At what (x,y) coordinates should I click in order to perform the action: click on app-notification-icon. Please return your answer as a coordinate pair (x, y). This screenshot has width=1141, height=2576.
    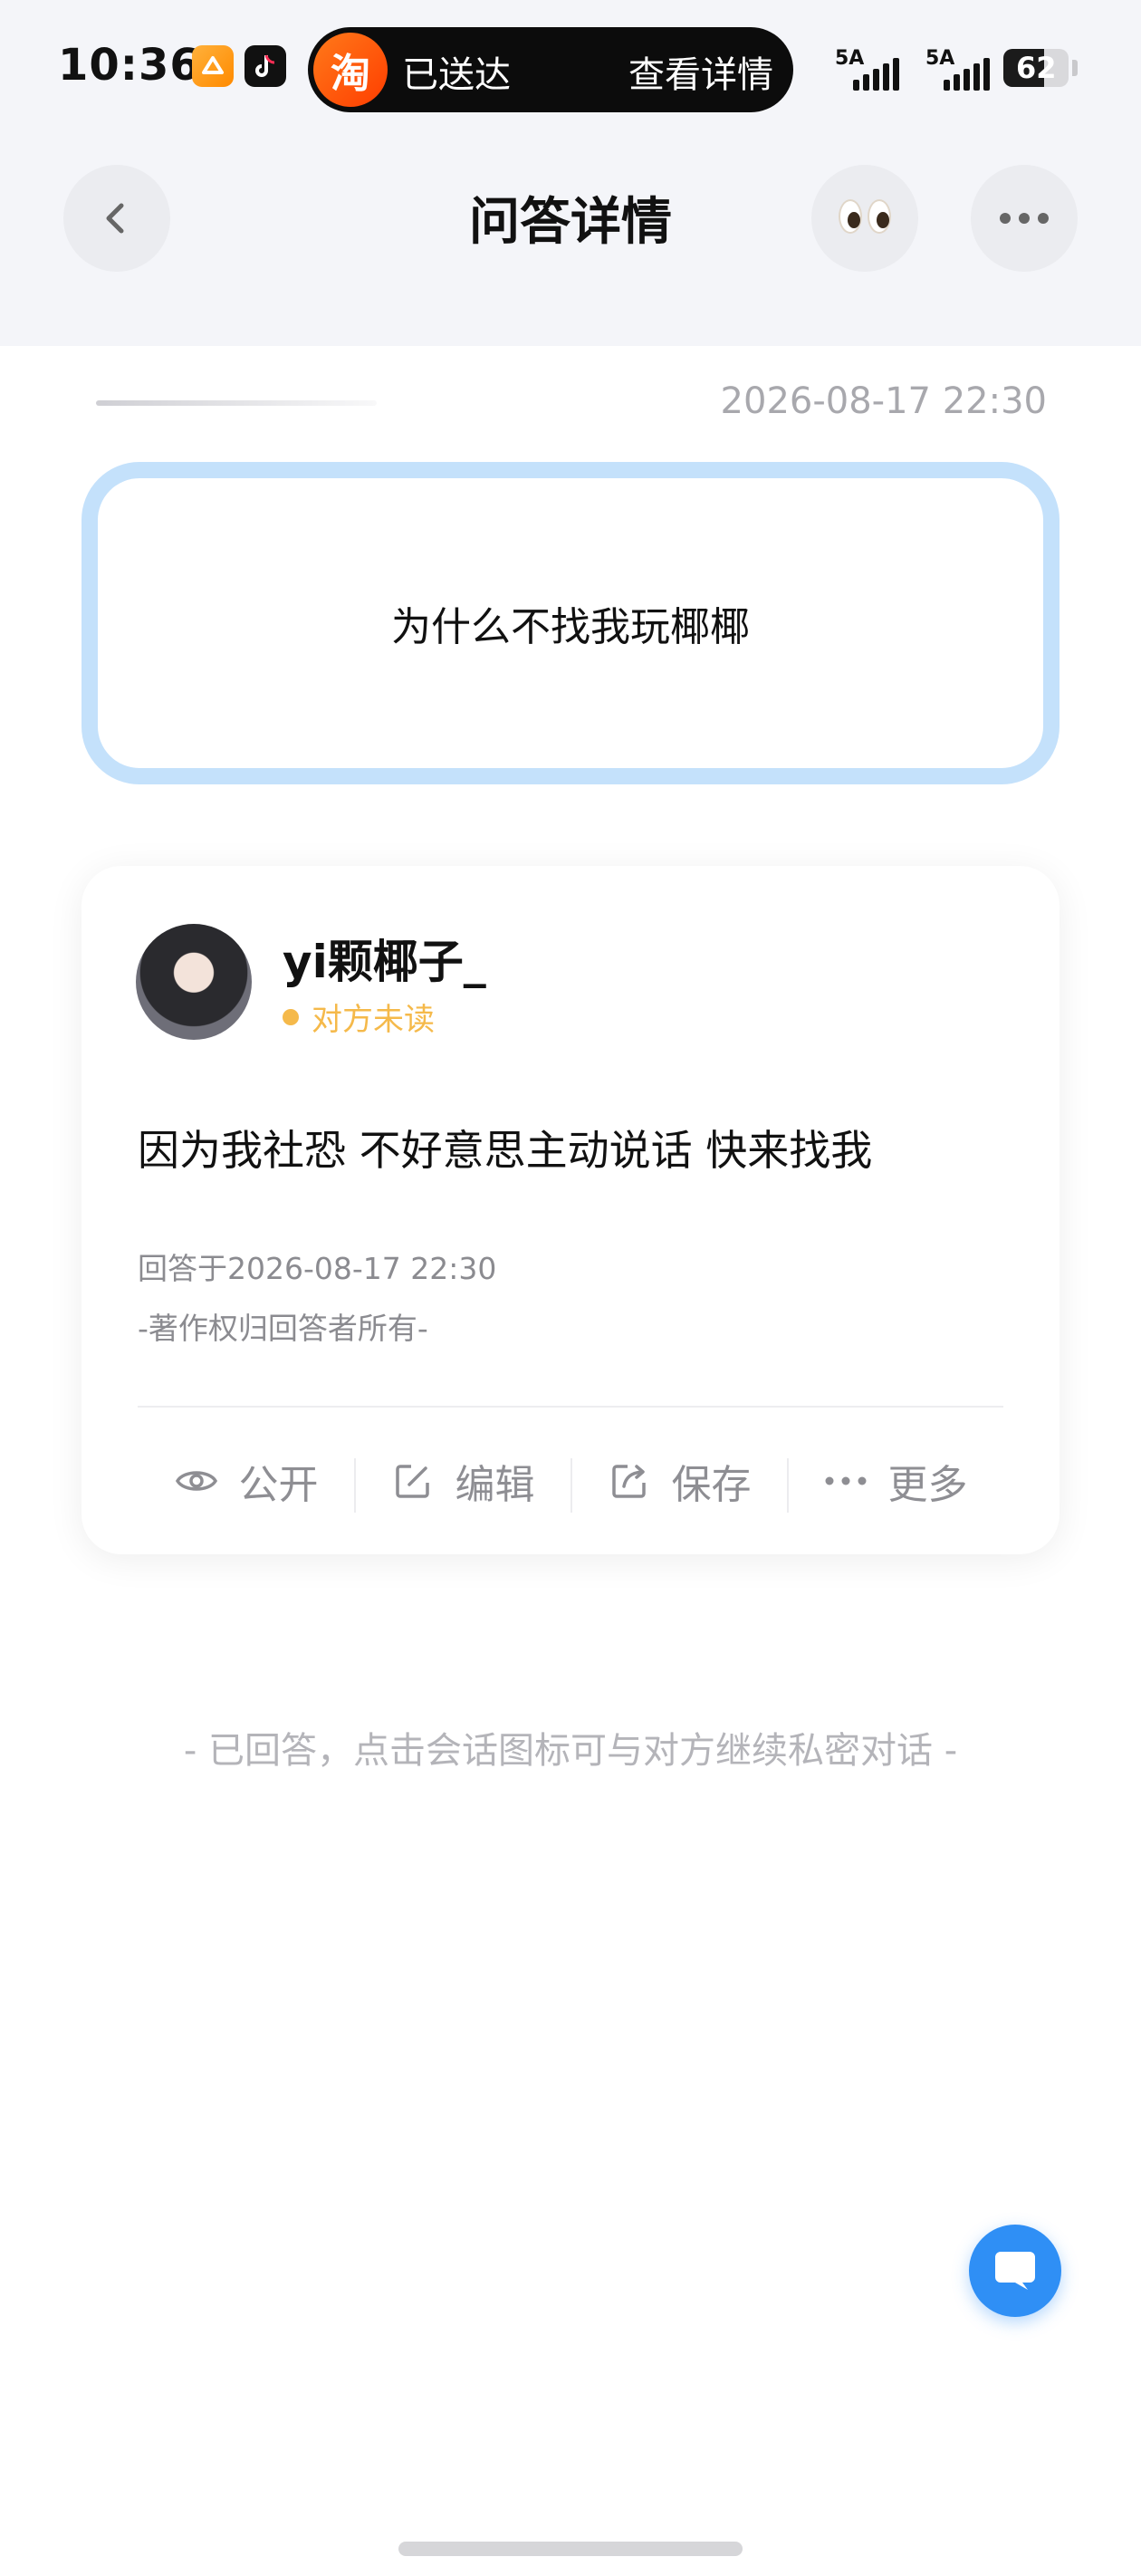
    Looking at the image, I should click on (213, 66).